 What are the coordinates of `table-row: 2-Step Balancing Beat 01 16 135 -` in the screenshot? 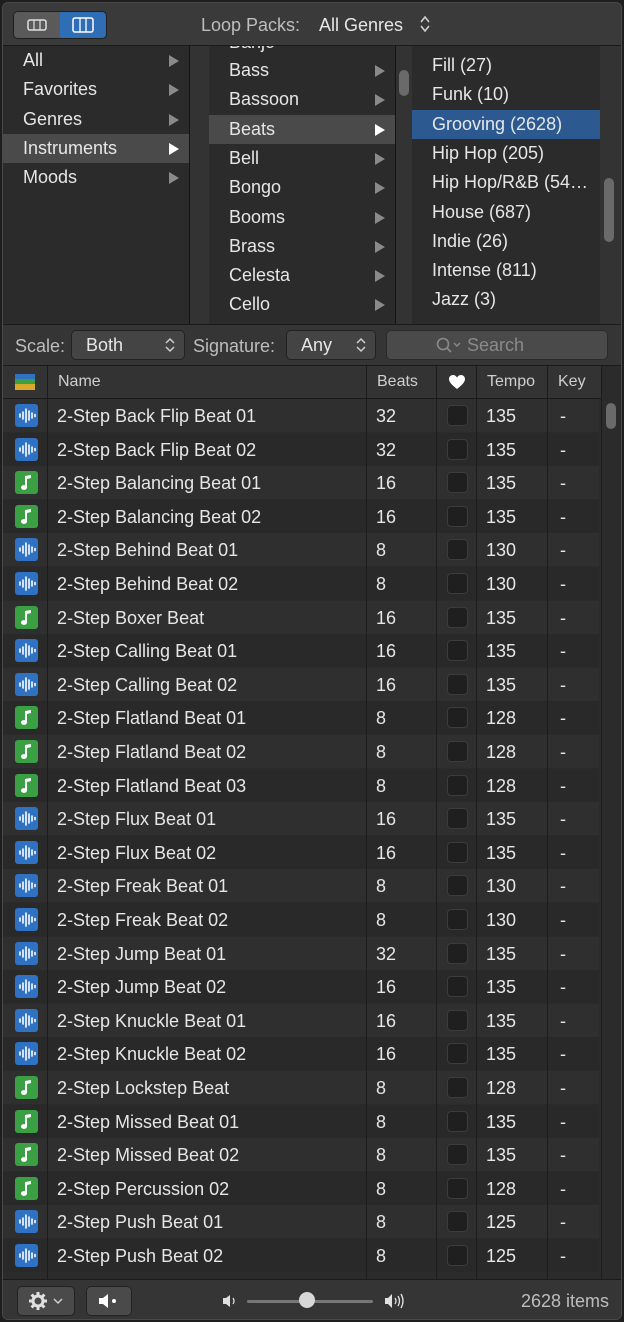 It's located at (301, 483).